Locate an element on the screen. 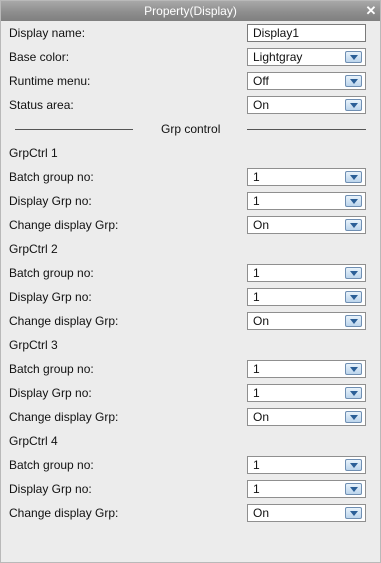  base-color-label: Base color: is located at coordinates (39, 57).